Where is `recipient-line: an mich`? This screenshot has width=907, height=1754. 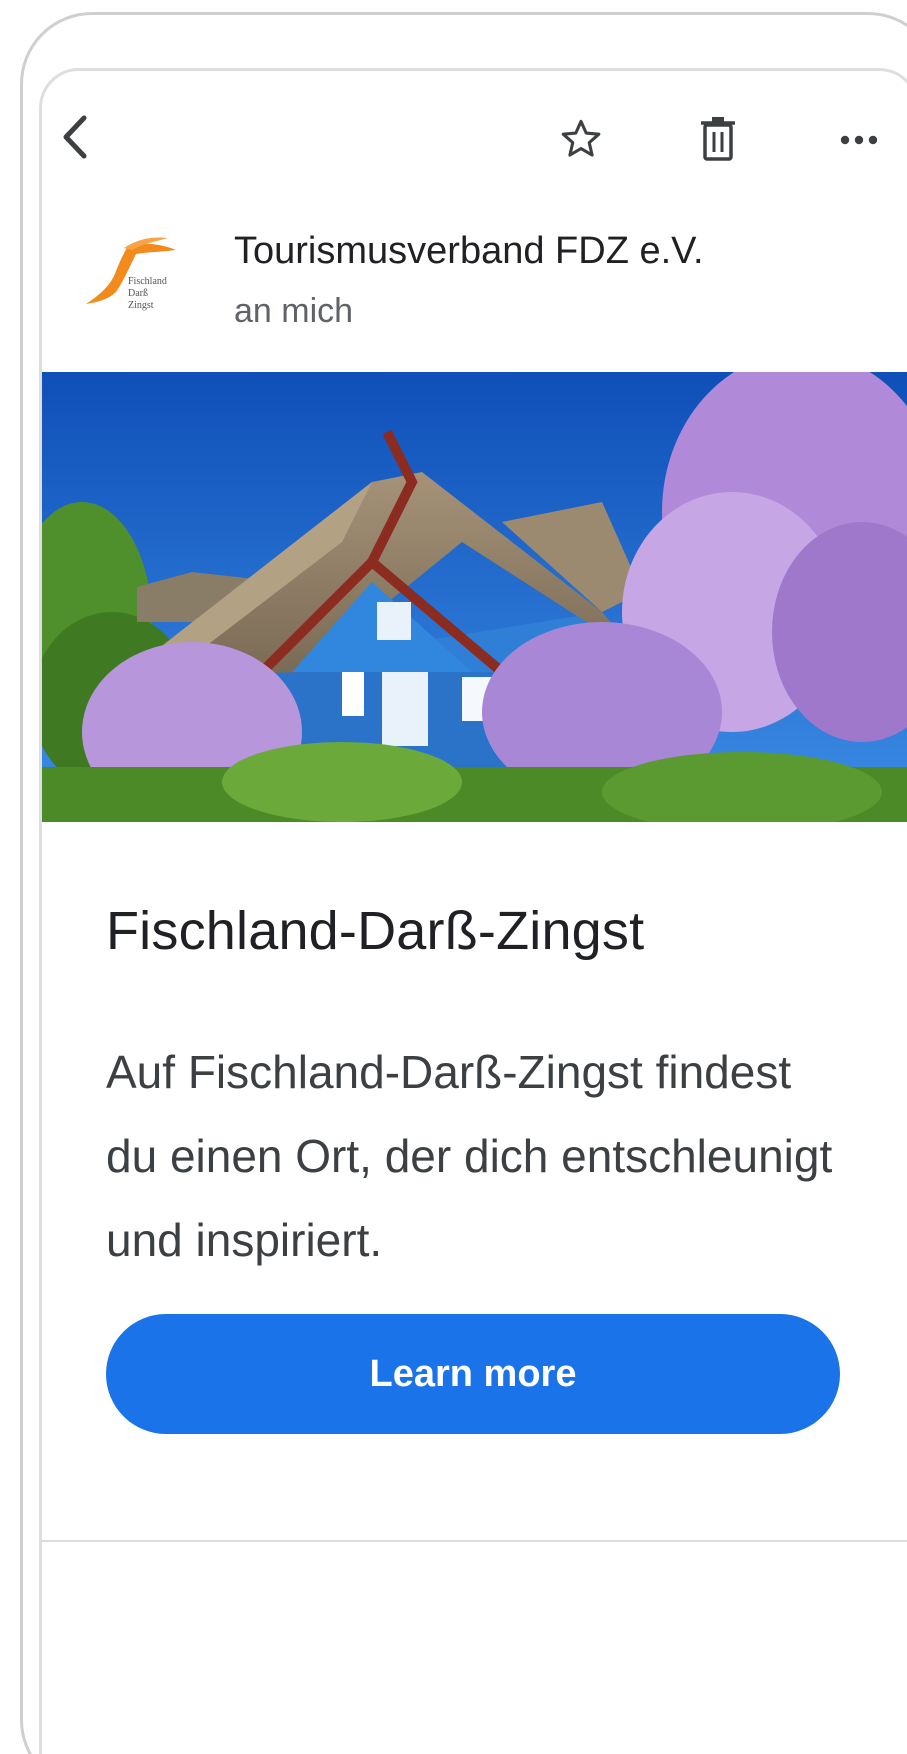 recipient-line: an mich is located at coordinates (293, 311).